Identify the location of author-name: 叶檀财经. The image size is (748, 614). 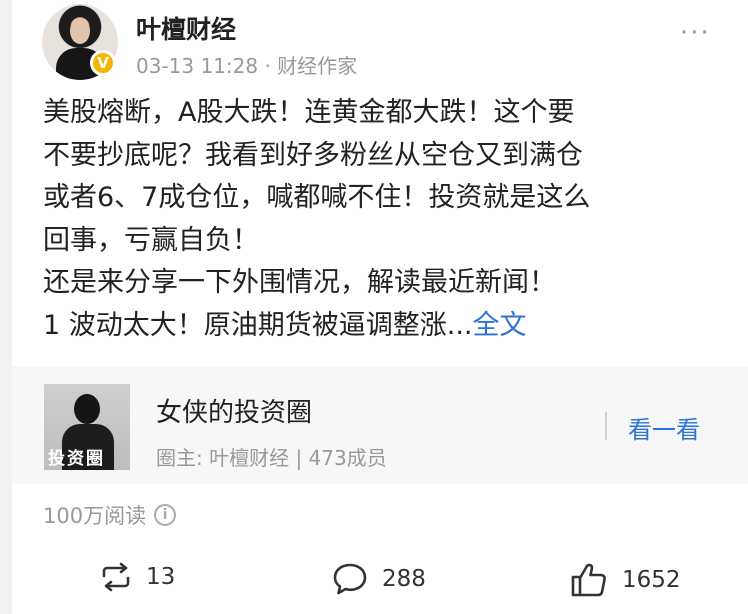
(186, 28).